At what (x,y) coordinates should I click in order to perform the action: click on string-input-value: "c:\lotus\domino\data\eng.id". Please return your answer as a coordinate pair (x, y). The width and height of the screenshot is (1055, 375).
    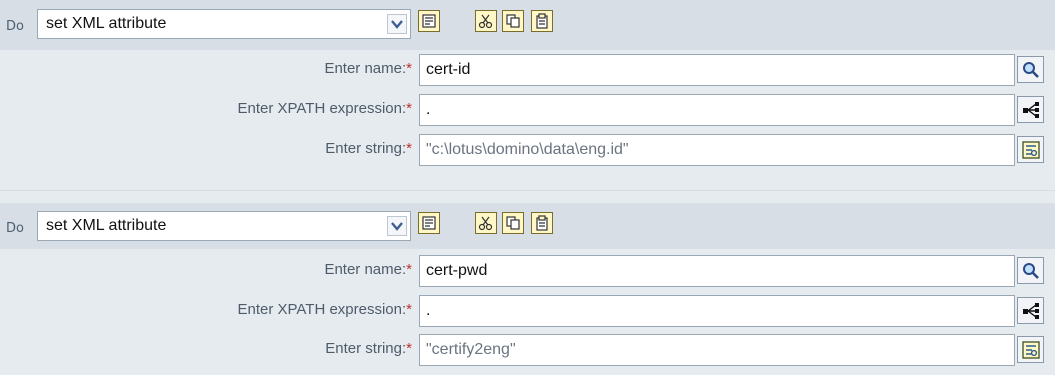
    Looking at the image, I should click on (527, 149).